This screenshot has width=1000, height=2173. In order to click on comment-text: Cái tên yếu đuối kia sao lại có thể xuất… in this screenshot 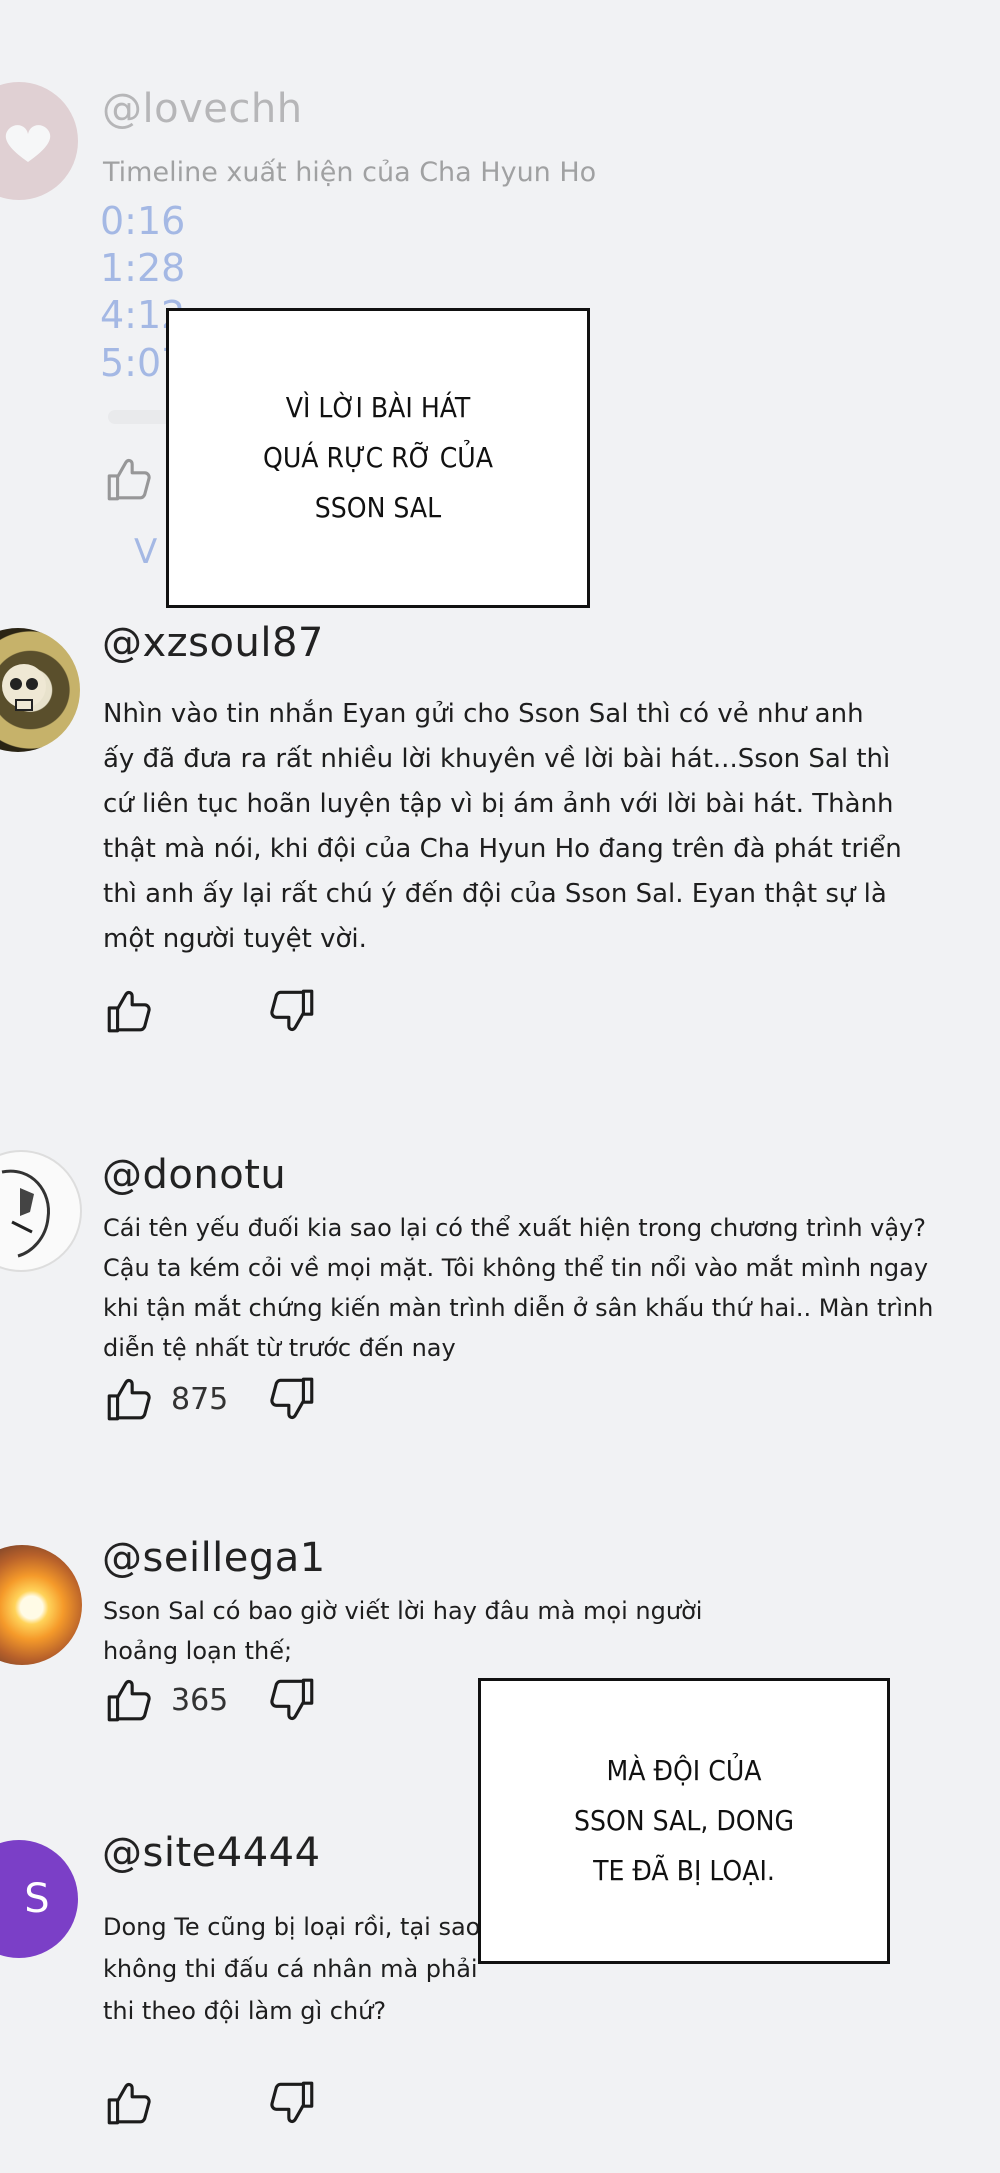, I will do `click(518, 1288)`.